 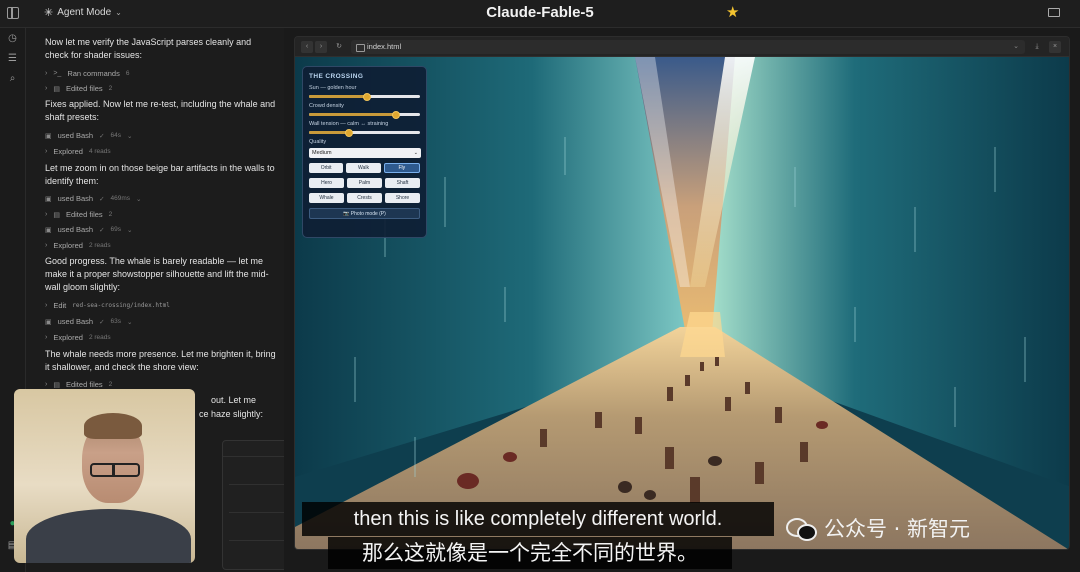 What do you see at coordinates (897, 529) in the screenshot?
I see `watermark-text: 公众号 · 新智元` at bounding box center [897, 529].